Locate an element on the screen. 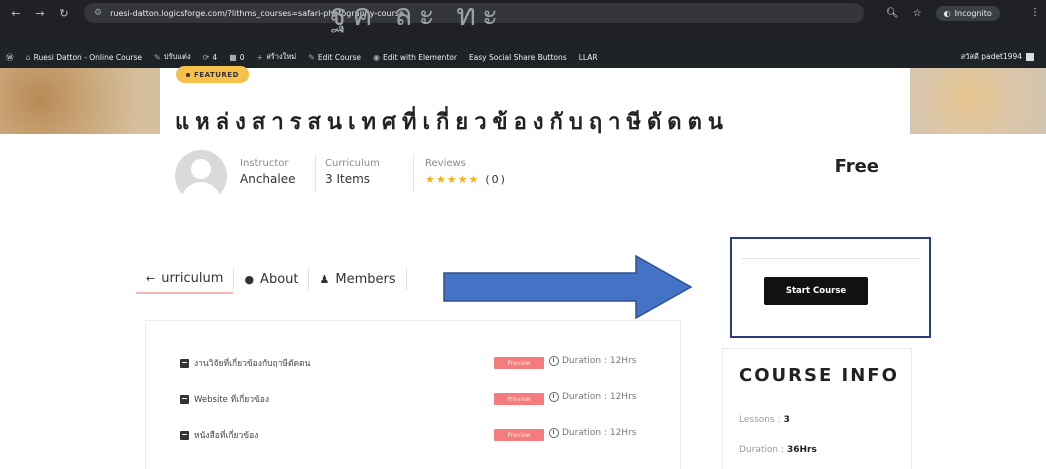  user-avatar-icon is located at coordinates (1030, 57).